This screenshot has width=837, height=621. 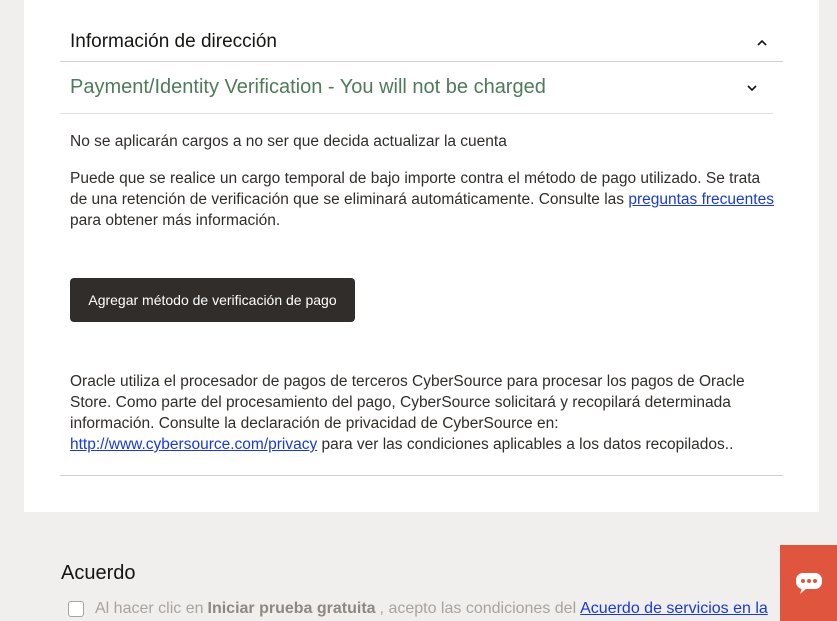 I want to click on chat-icon, so click(x=808, y=583).